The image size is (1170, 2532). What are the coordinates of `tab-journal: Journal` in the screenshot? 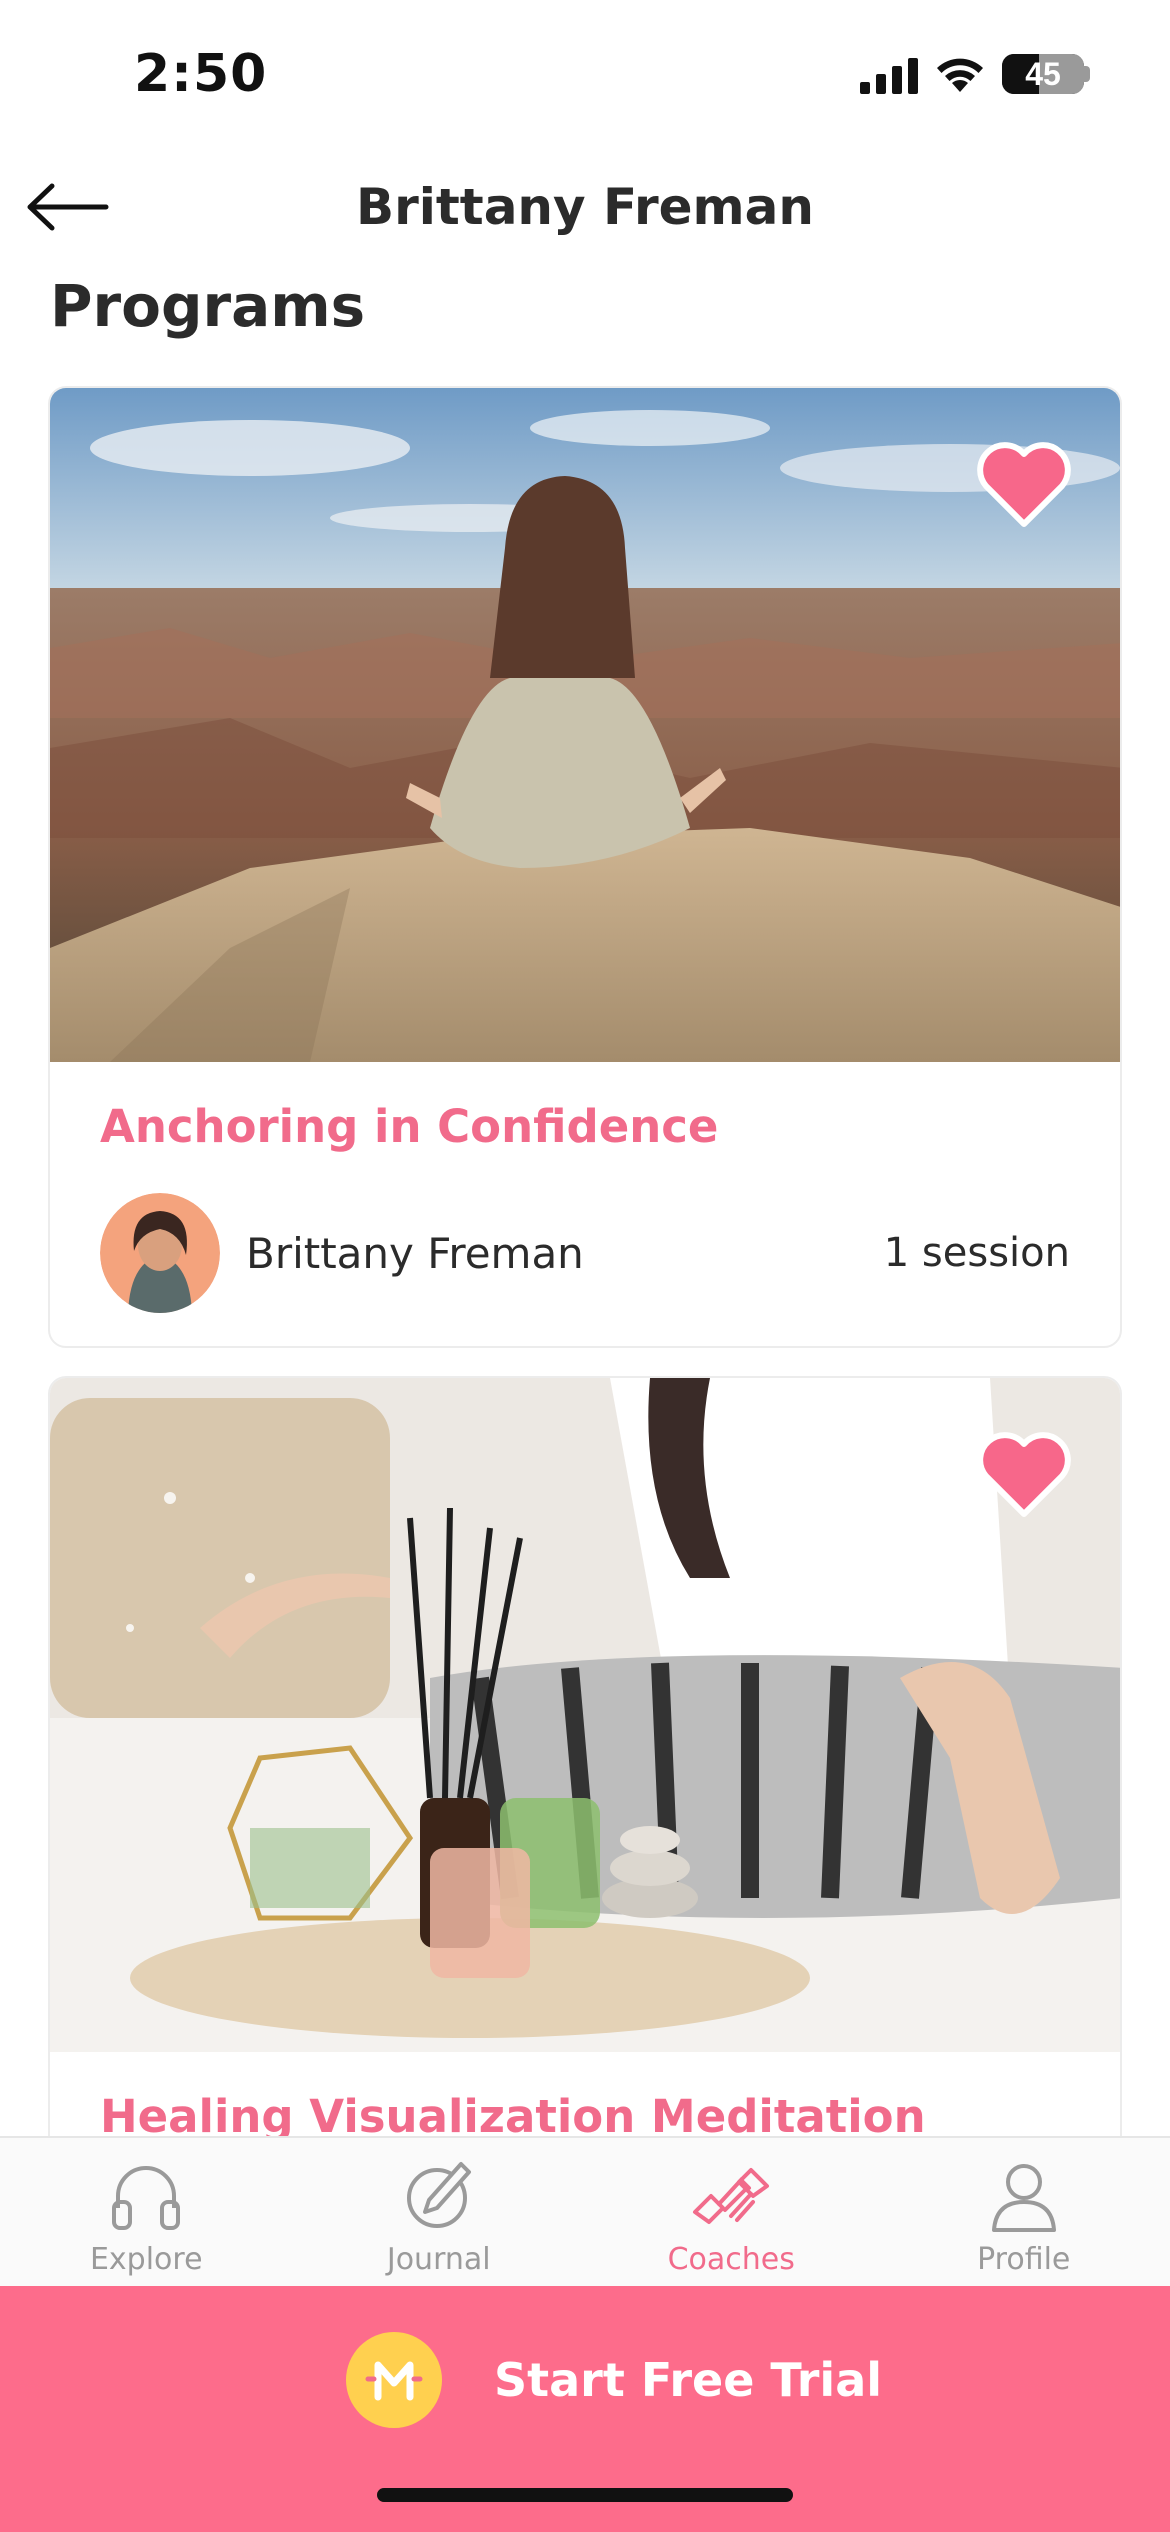 It's located at (439, 2212).